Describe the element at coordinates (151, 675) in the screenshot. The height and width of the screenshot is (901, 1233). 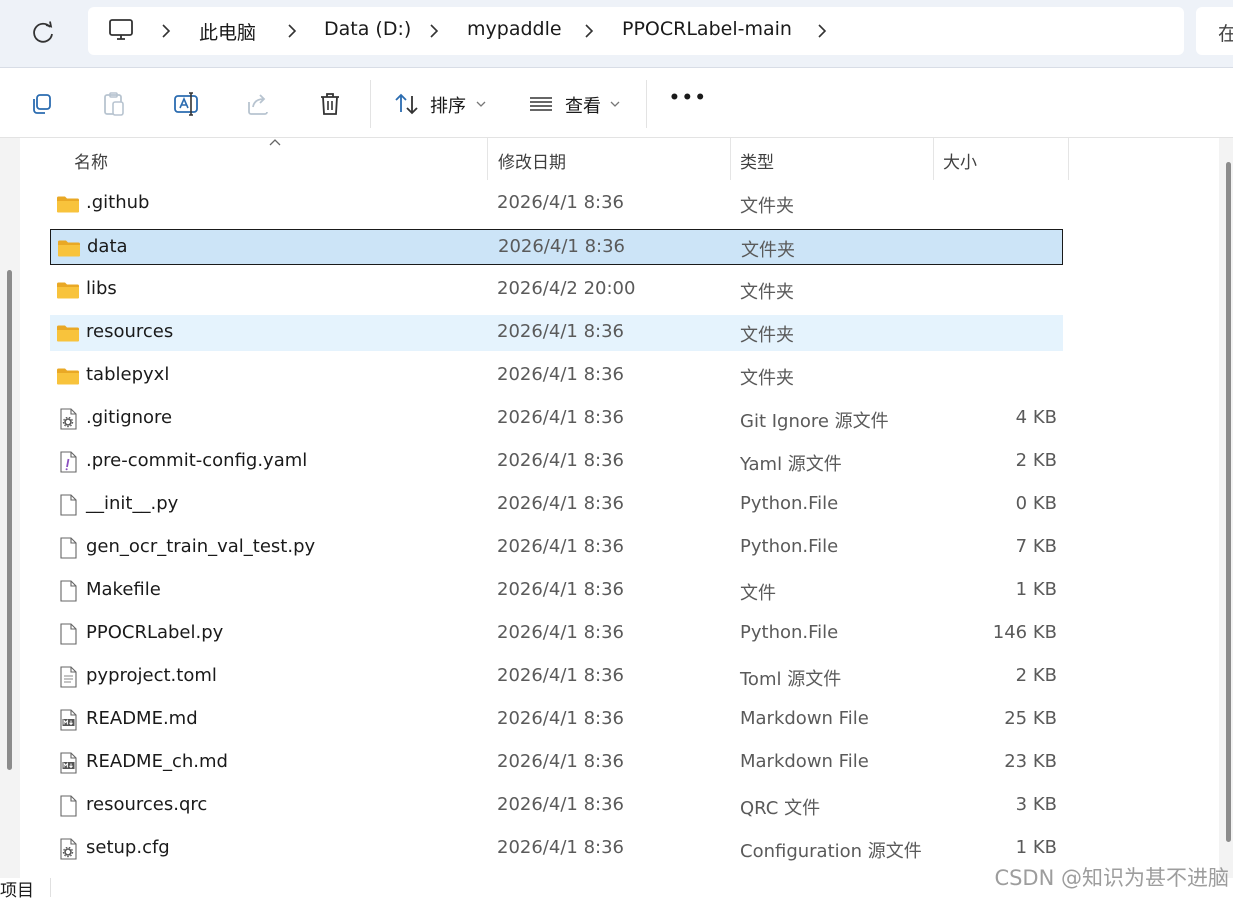
I see `file-name: pyproject.toml` at that location.